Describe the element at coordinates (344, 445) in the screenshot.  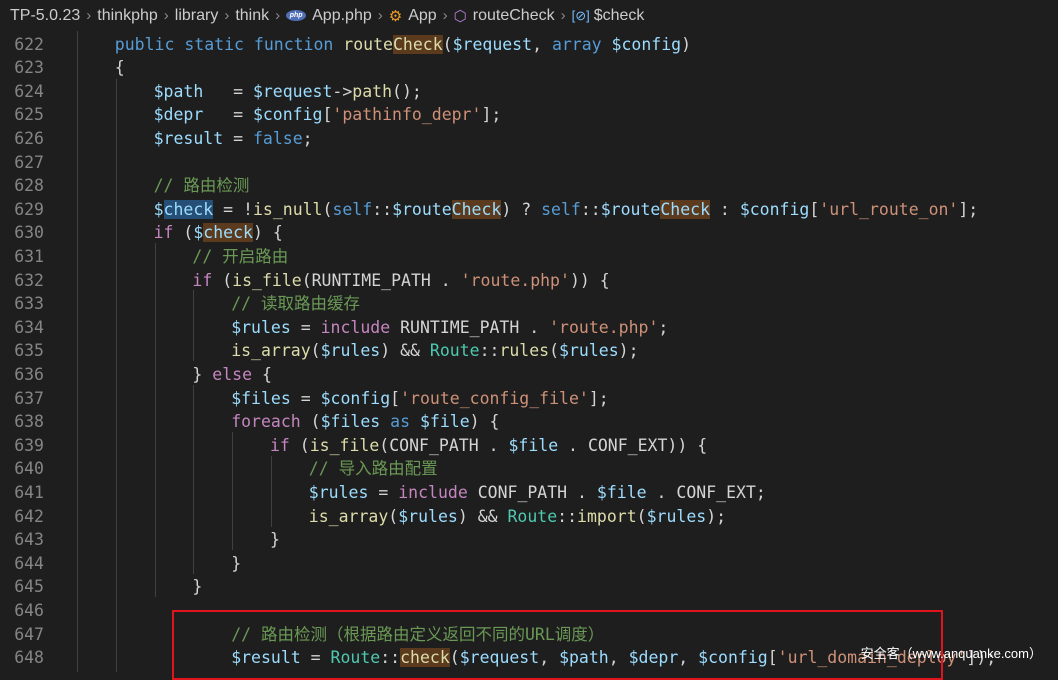
I see `code-token: is_file` at that location.